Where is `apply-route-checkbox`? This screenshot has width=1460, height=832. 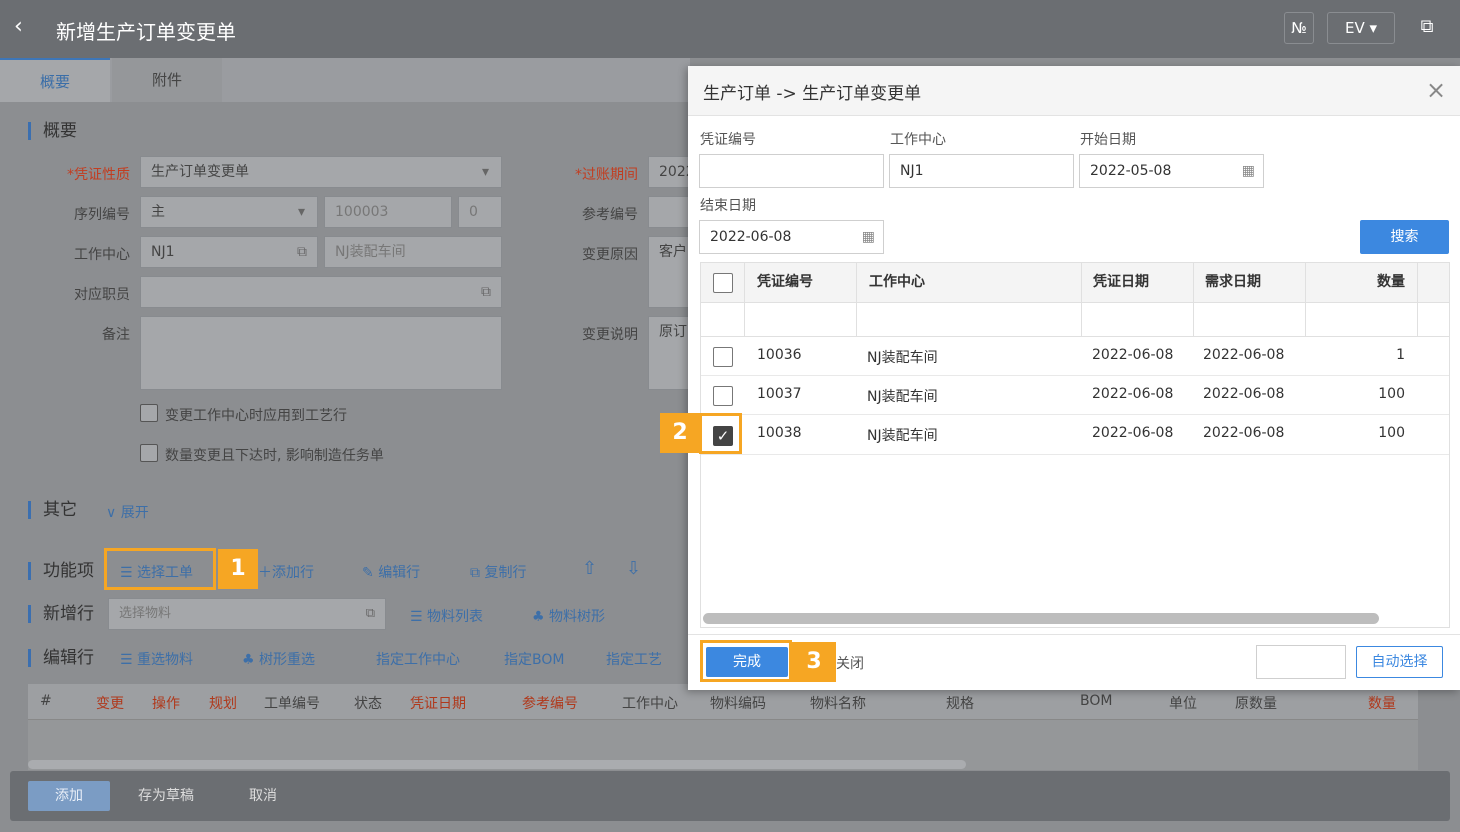
apply-route-checkbox is located at coordinates (149, 413).